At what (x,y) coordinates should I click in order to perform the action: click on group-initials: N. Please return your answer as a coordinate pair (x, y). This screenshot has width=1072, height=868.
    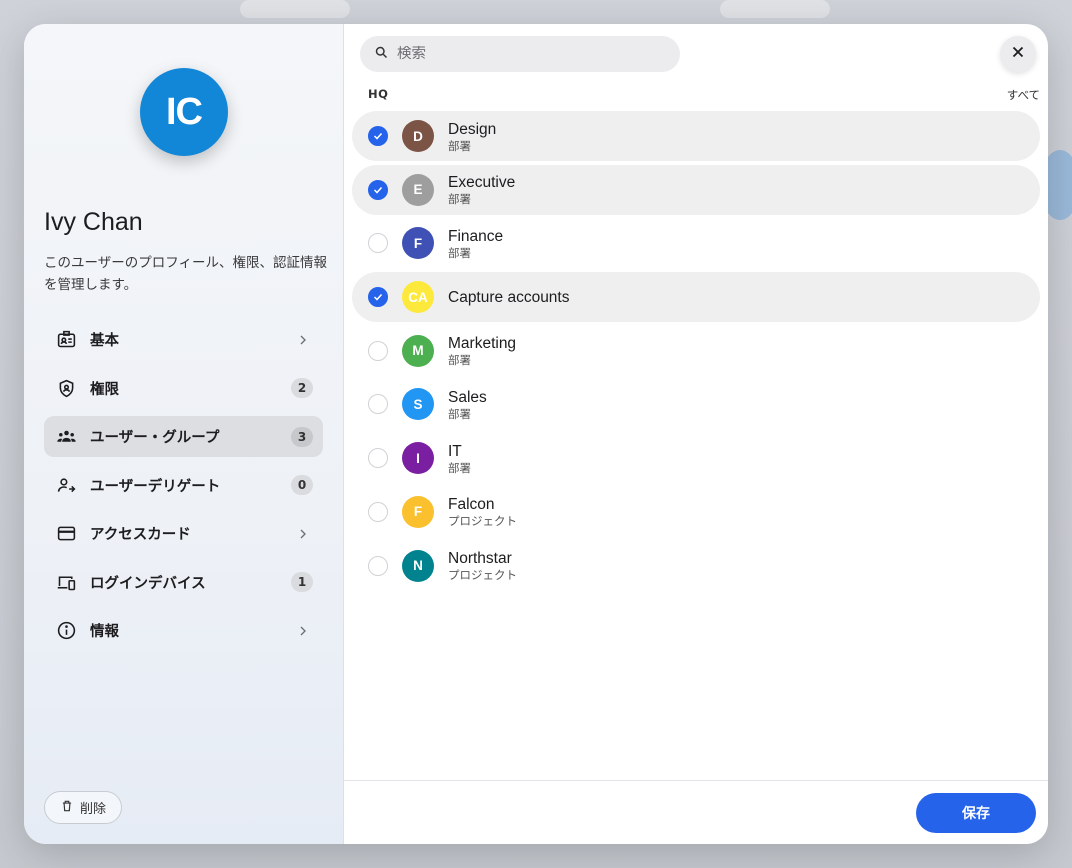
    Looking at the image, I should click on (418, 565).